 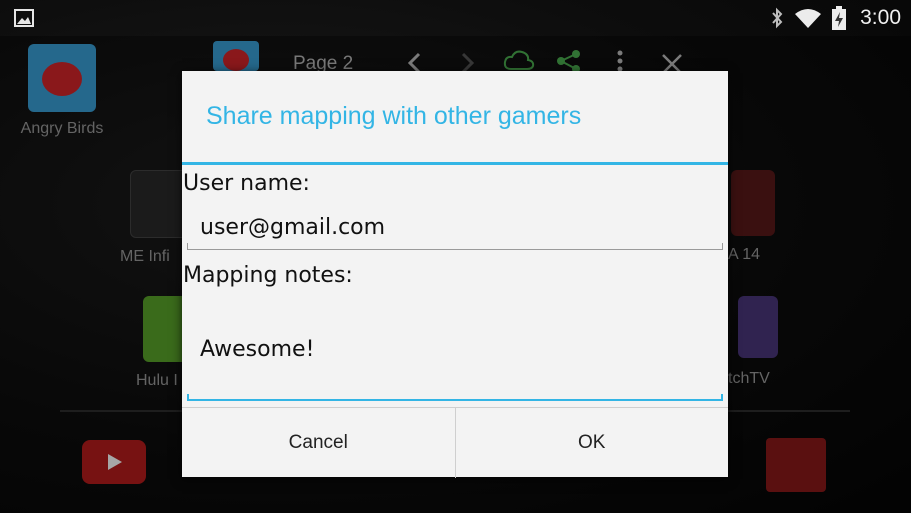 I want to click on notes-underline, so click(x=455, y=397).